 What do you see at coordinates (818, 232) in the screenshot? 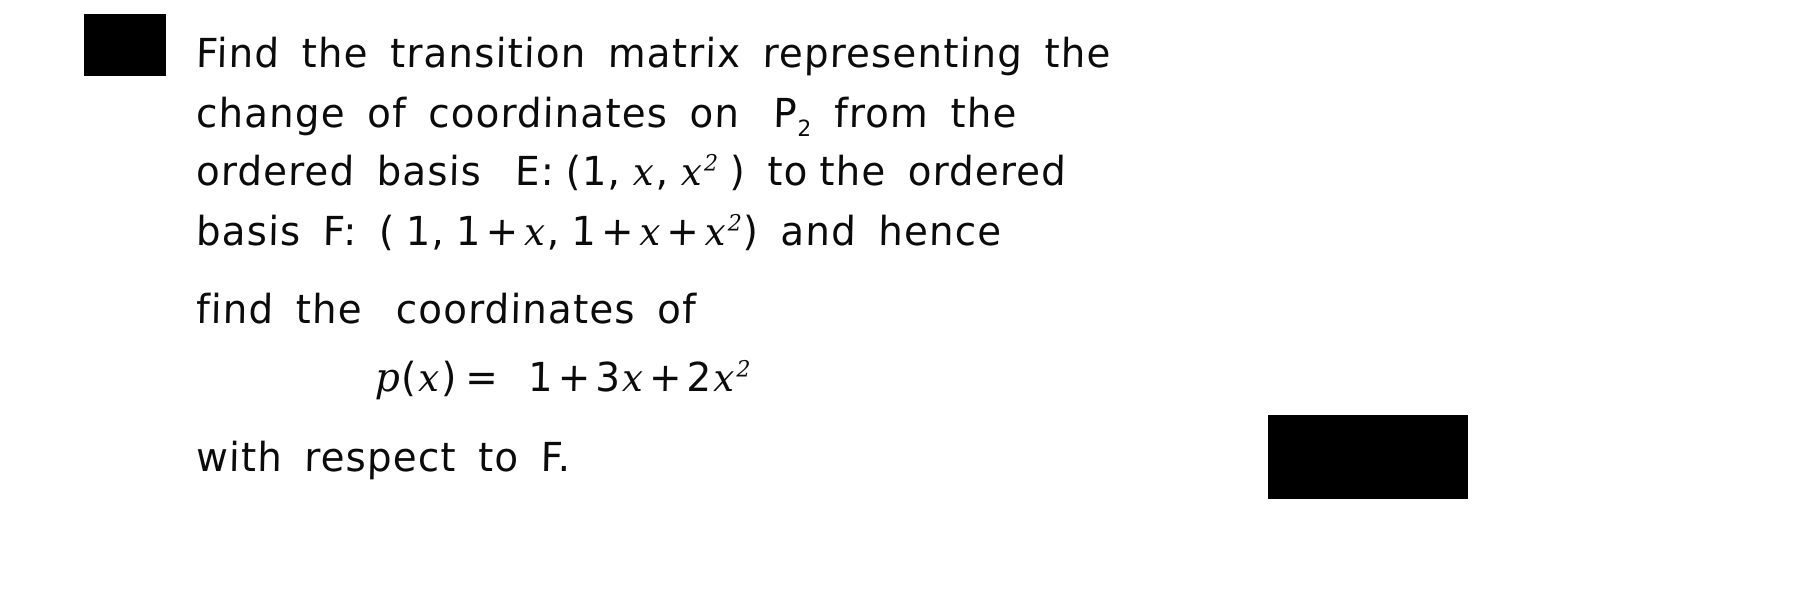
I see `word: and` at bounding box center [818, 232].